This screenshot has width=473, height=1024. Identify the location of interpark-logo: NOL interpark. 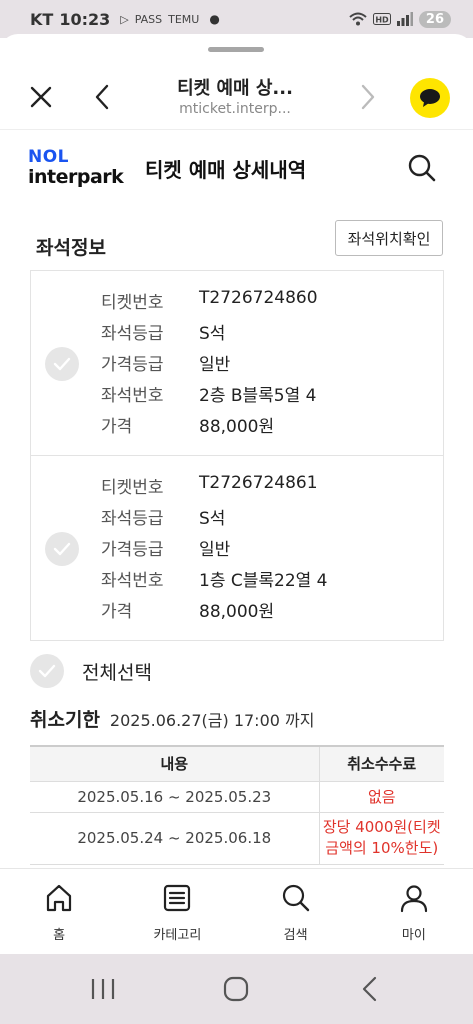
(76, 167).